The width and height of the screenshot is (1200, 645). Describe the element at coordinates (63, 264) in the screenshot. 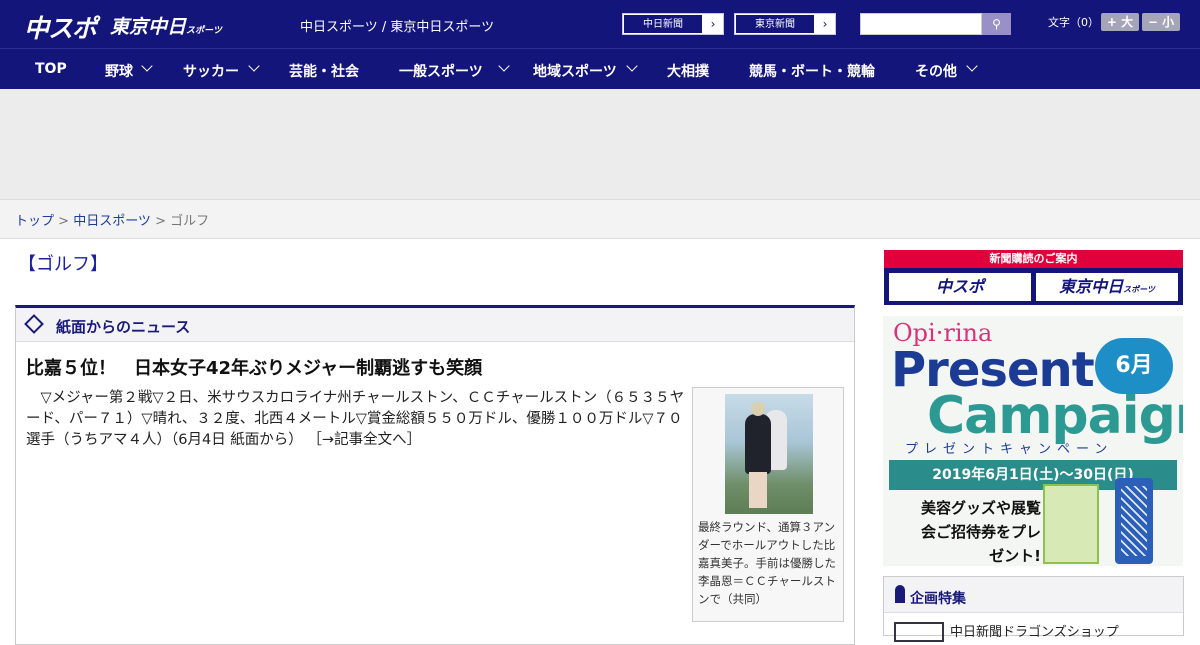

I see `page-title: 【ゴルフ】` at that location.